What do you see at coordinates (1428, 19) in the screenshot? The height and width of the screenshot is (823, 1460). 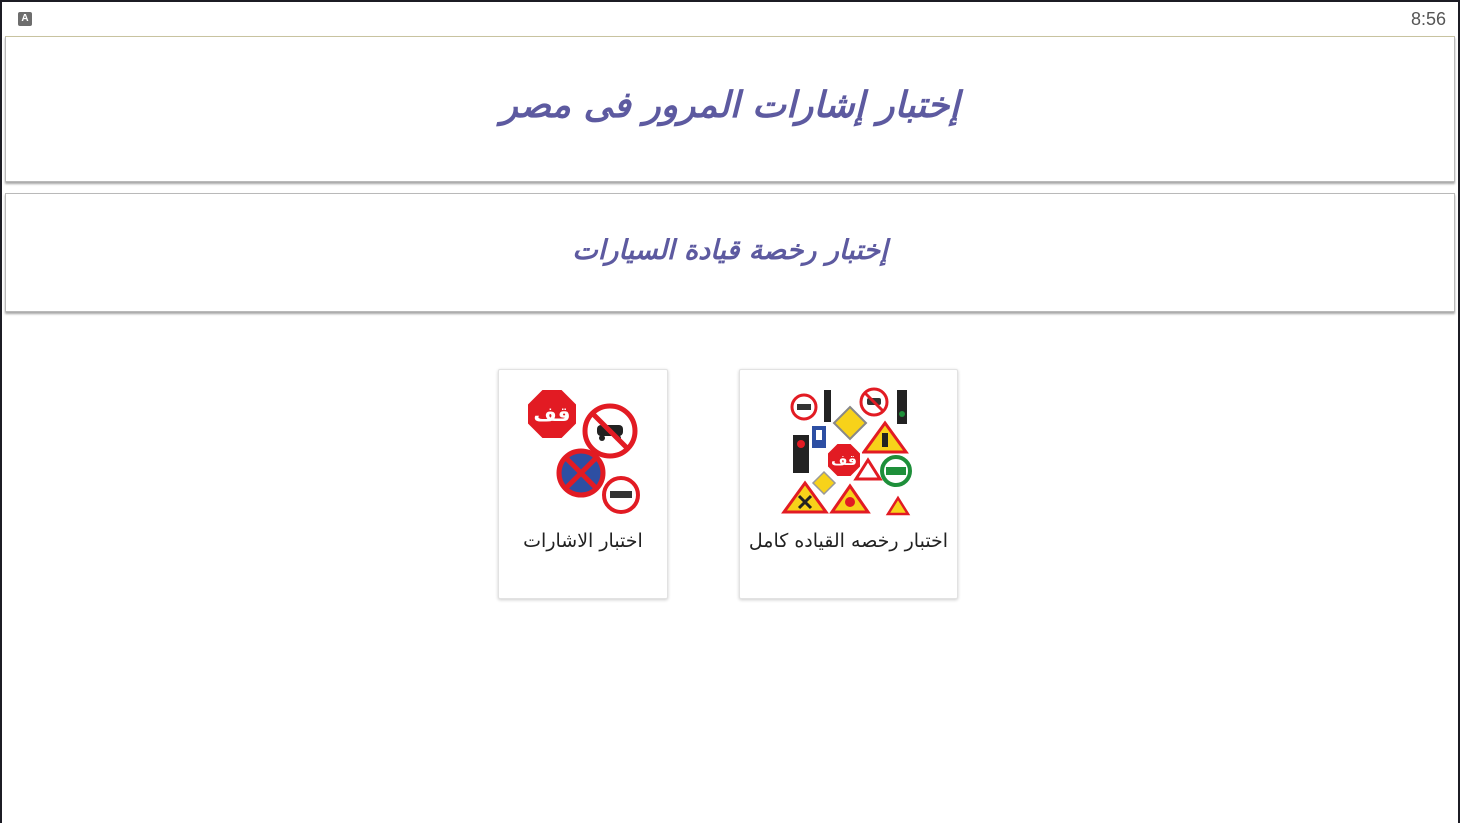 I see `status-time: 8:56` at bounding box center [1428, 19].